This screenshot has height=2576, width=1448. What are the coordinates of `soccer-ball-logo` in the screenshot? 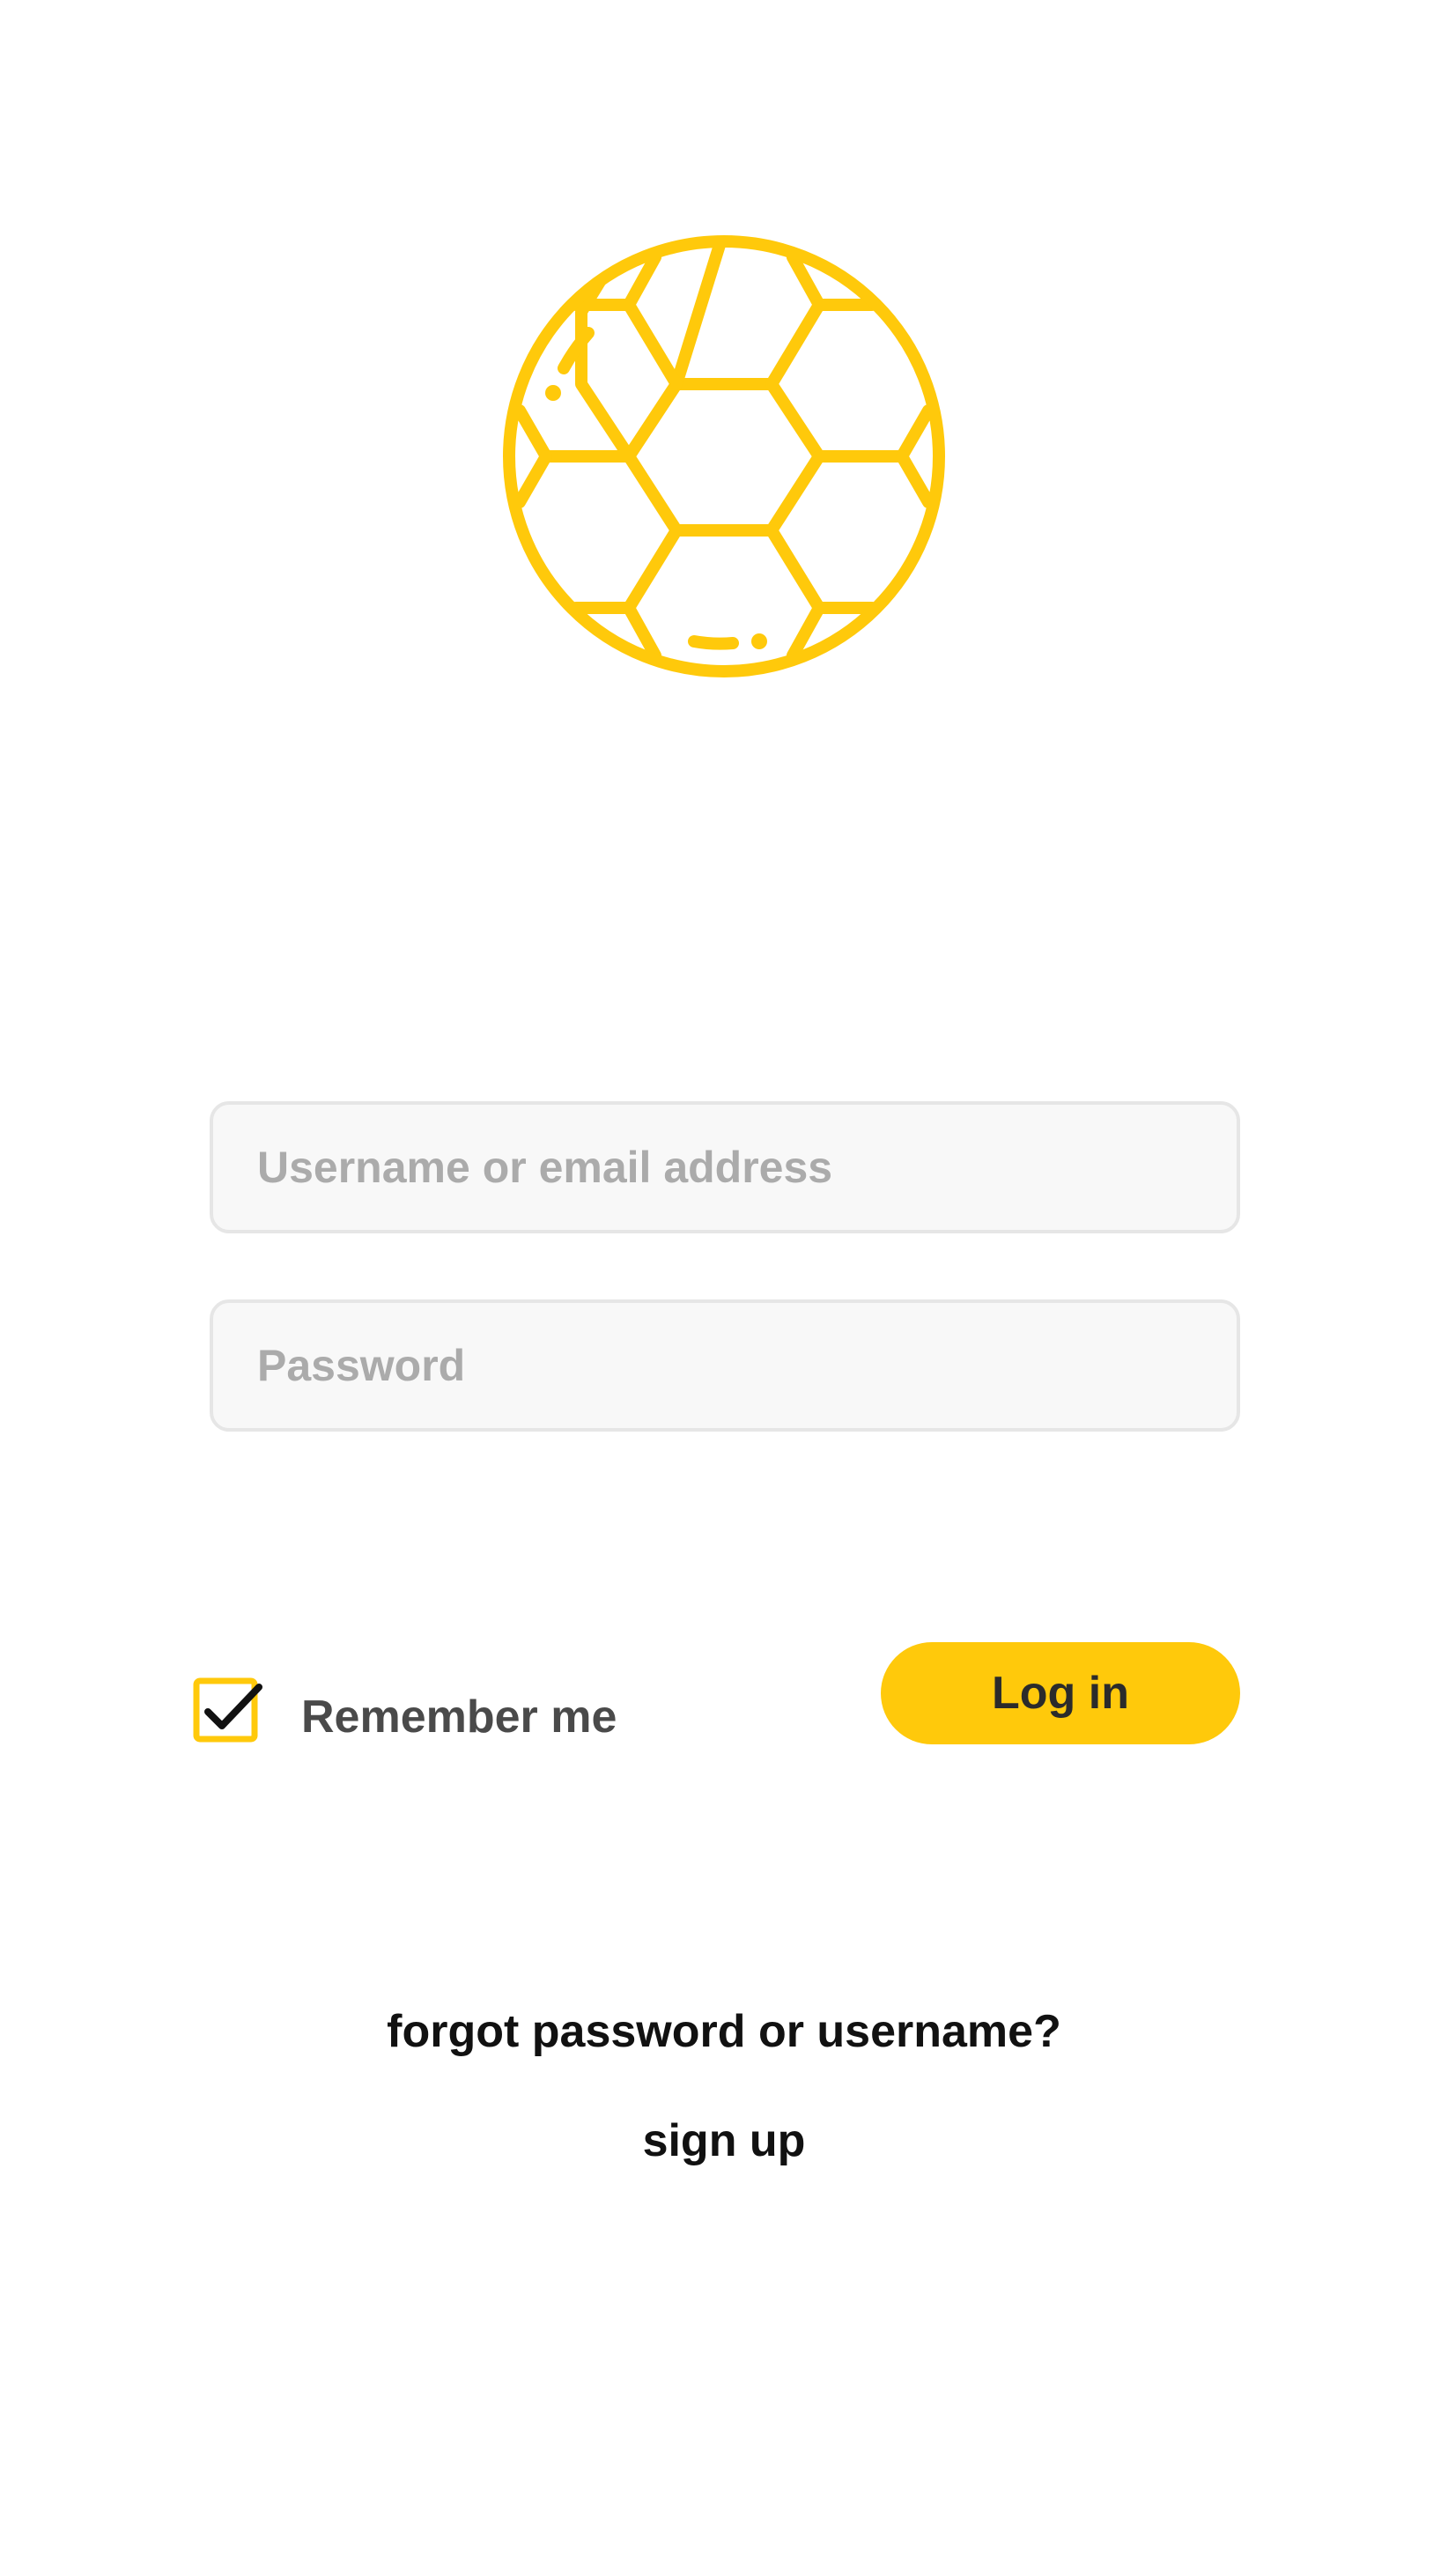 It's located at (724, 456).